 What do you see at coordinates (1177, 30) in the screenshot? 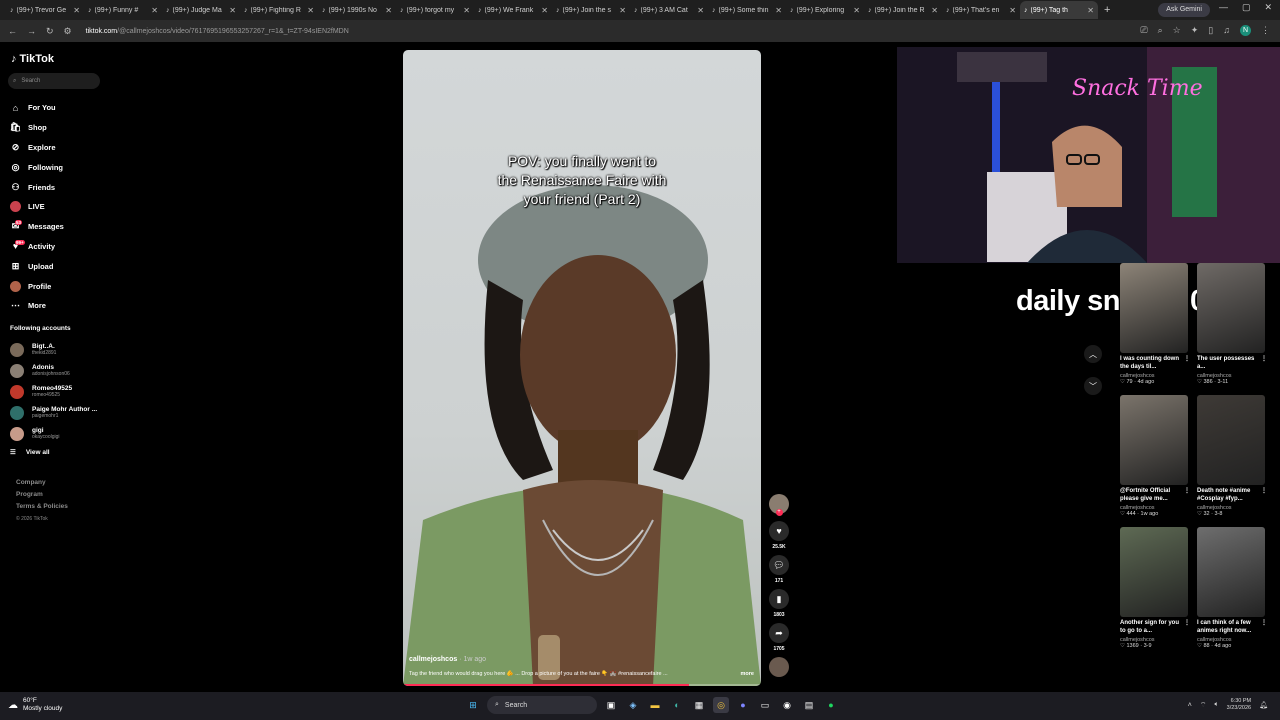
I see `bookmark-star-icon: ☆` at bounding box center [1177, 30].